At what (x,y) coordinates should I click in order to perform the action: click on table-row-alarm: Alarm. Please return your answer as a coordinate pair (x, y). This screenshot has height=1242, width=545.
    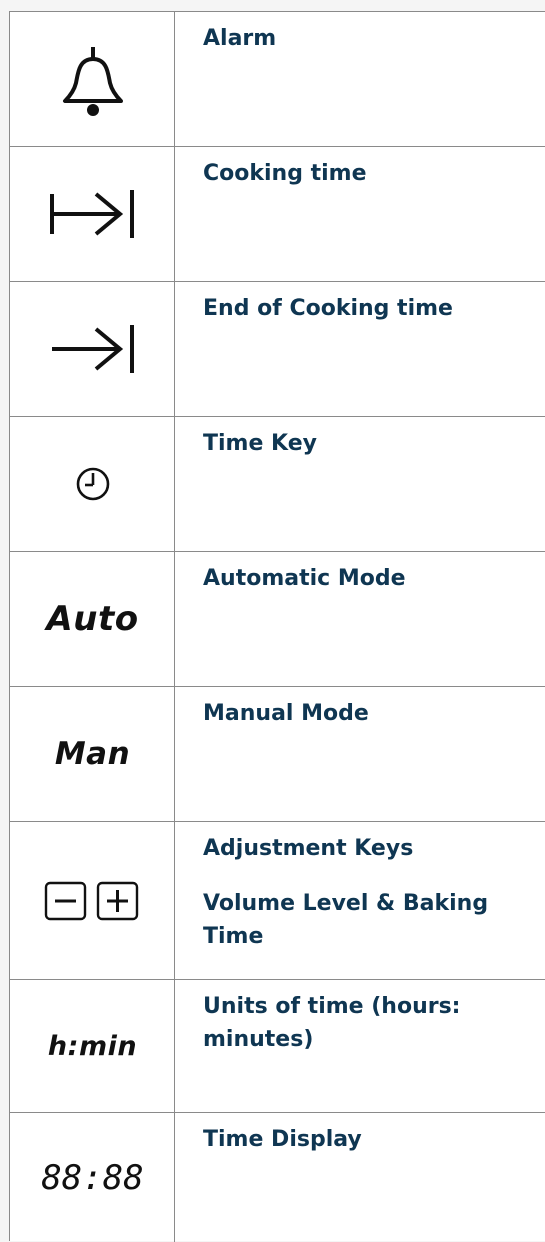
    Looking at the image, I should click on (277, 79).